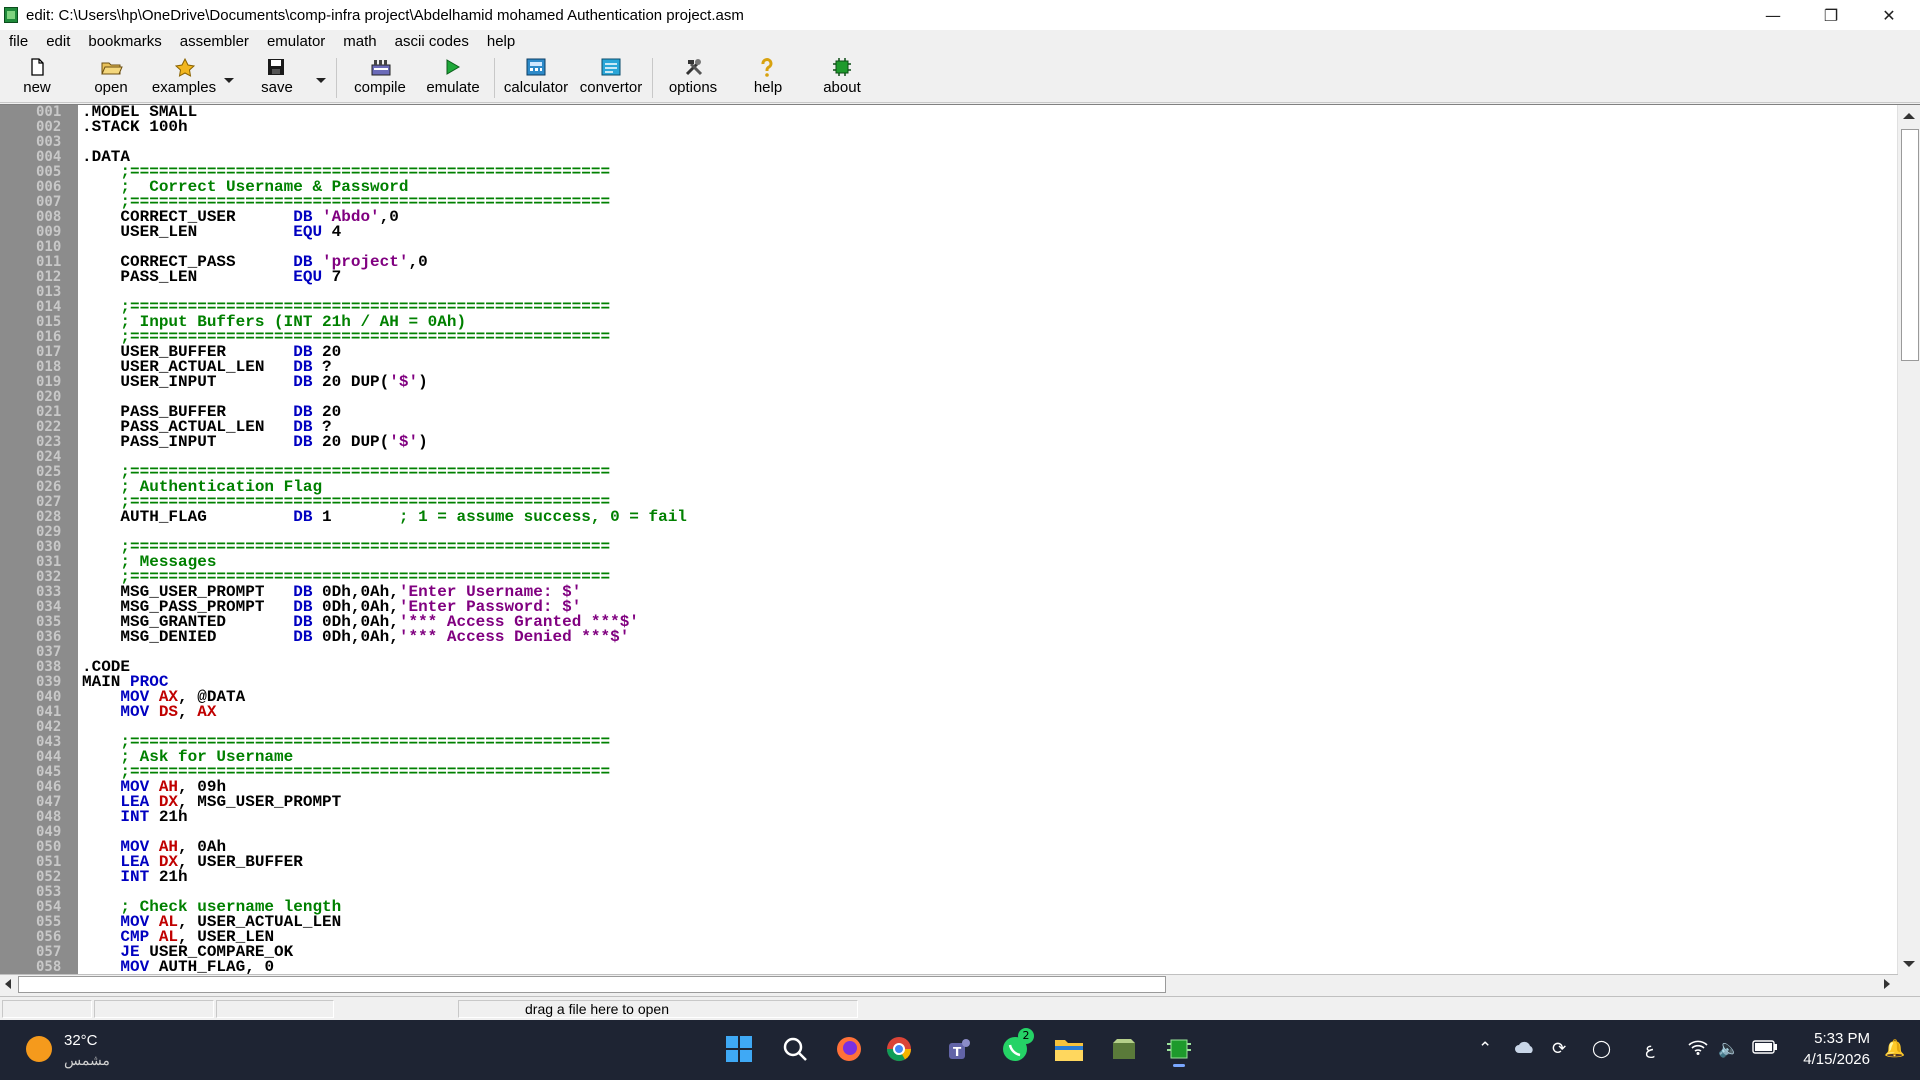 The width and height of the screenshot is (1920, 1080). Describe the element at coordinates (229, 80) in the screenshot. I see `examples-dropdown-arrow-icon` at that location.